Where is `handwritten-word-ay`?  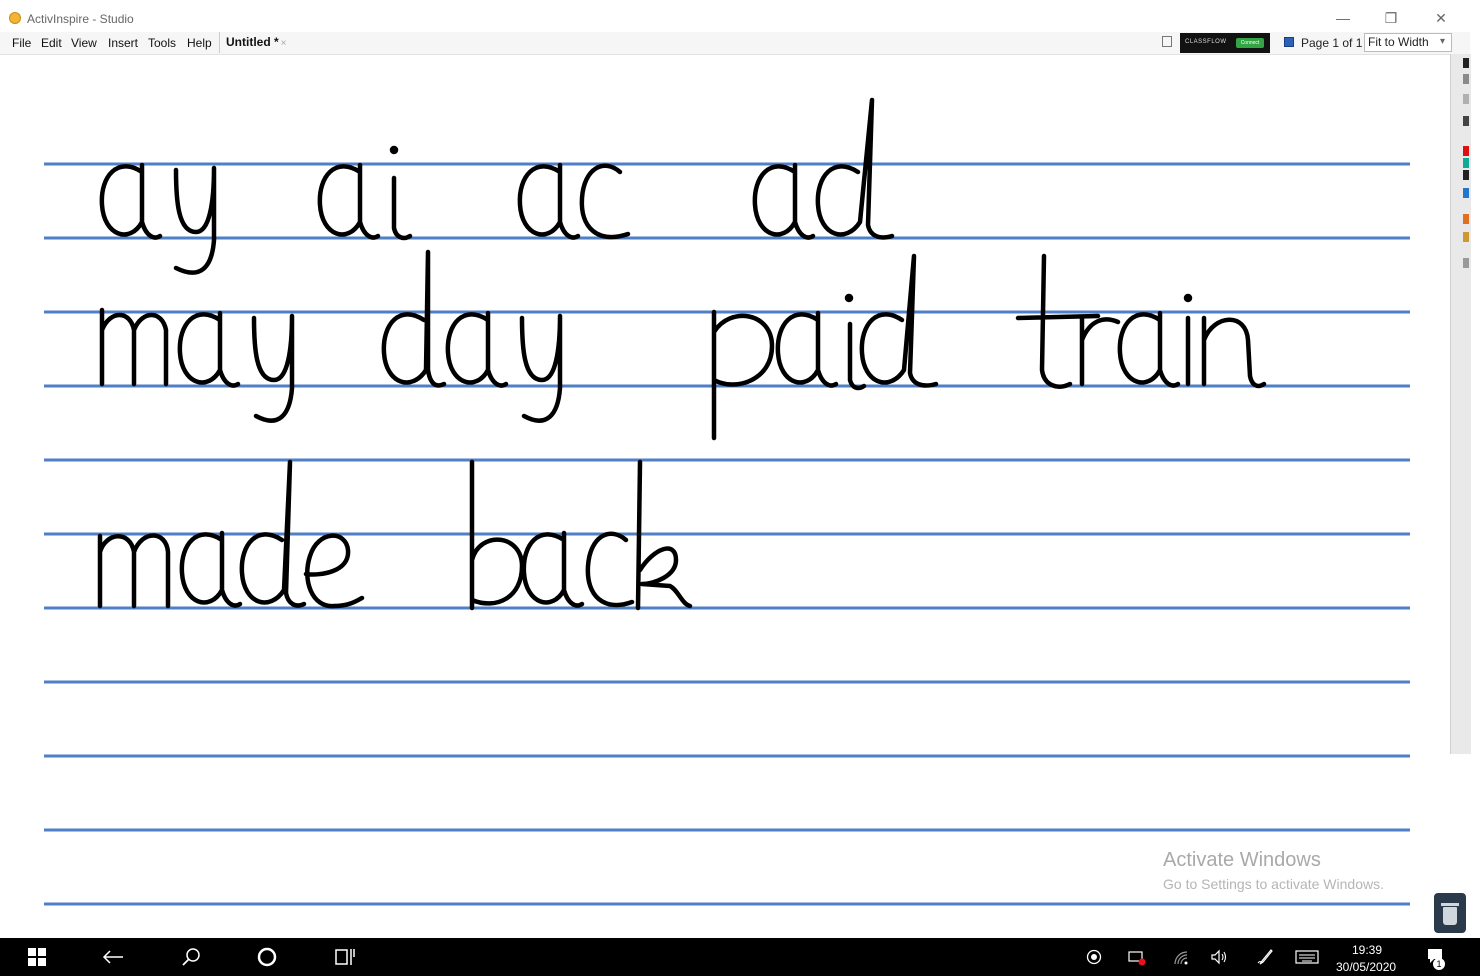 handwritten-word-ay is located at coordinates (158, 218).